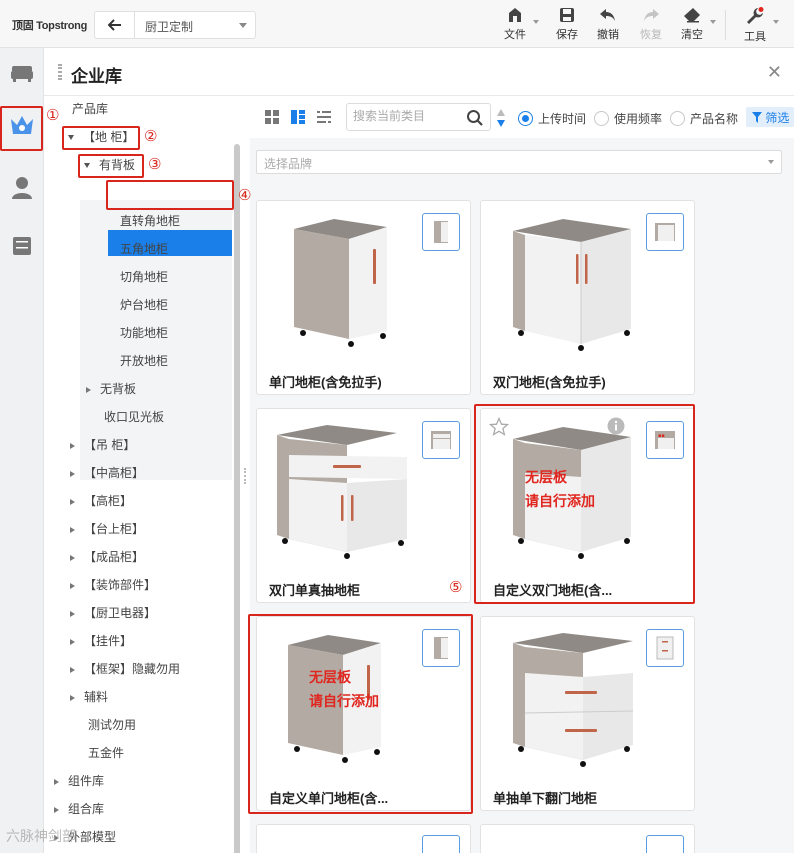 This screenshot has width=794, height=853. What do you see at coordinates (155, 164) in the screenshot?
I see `annotation-number: ③` at bounding box center [155, 164].